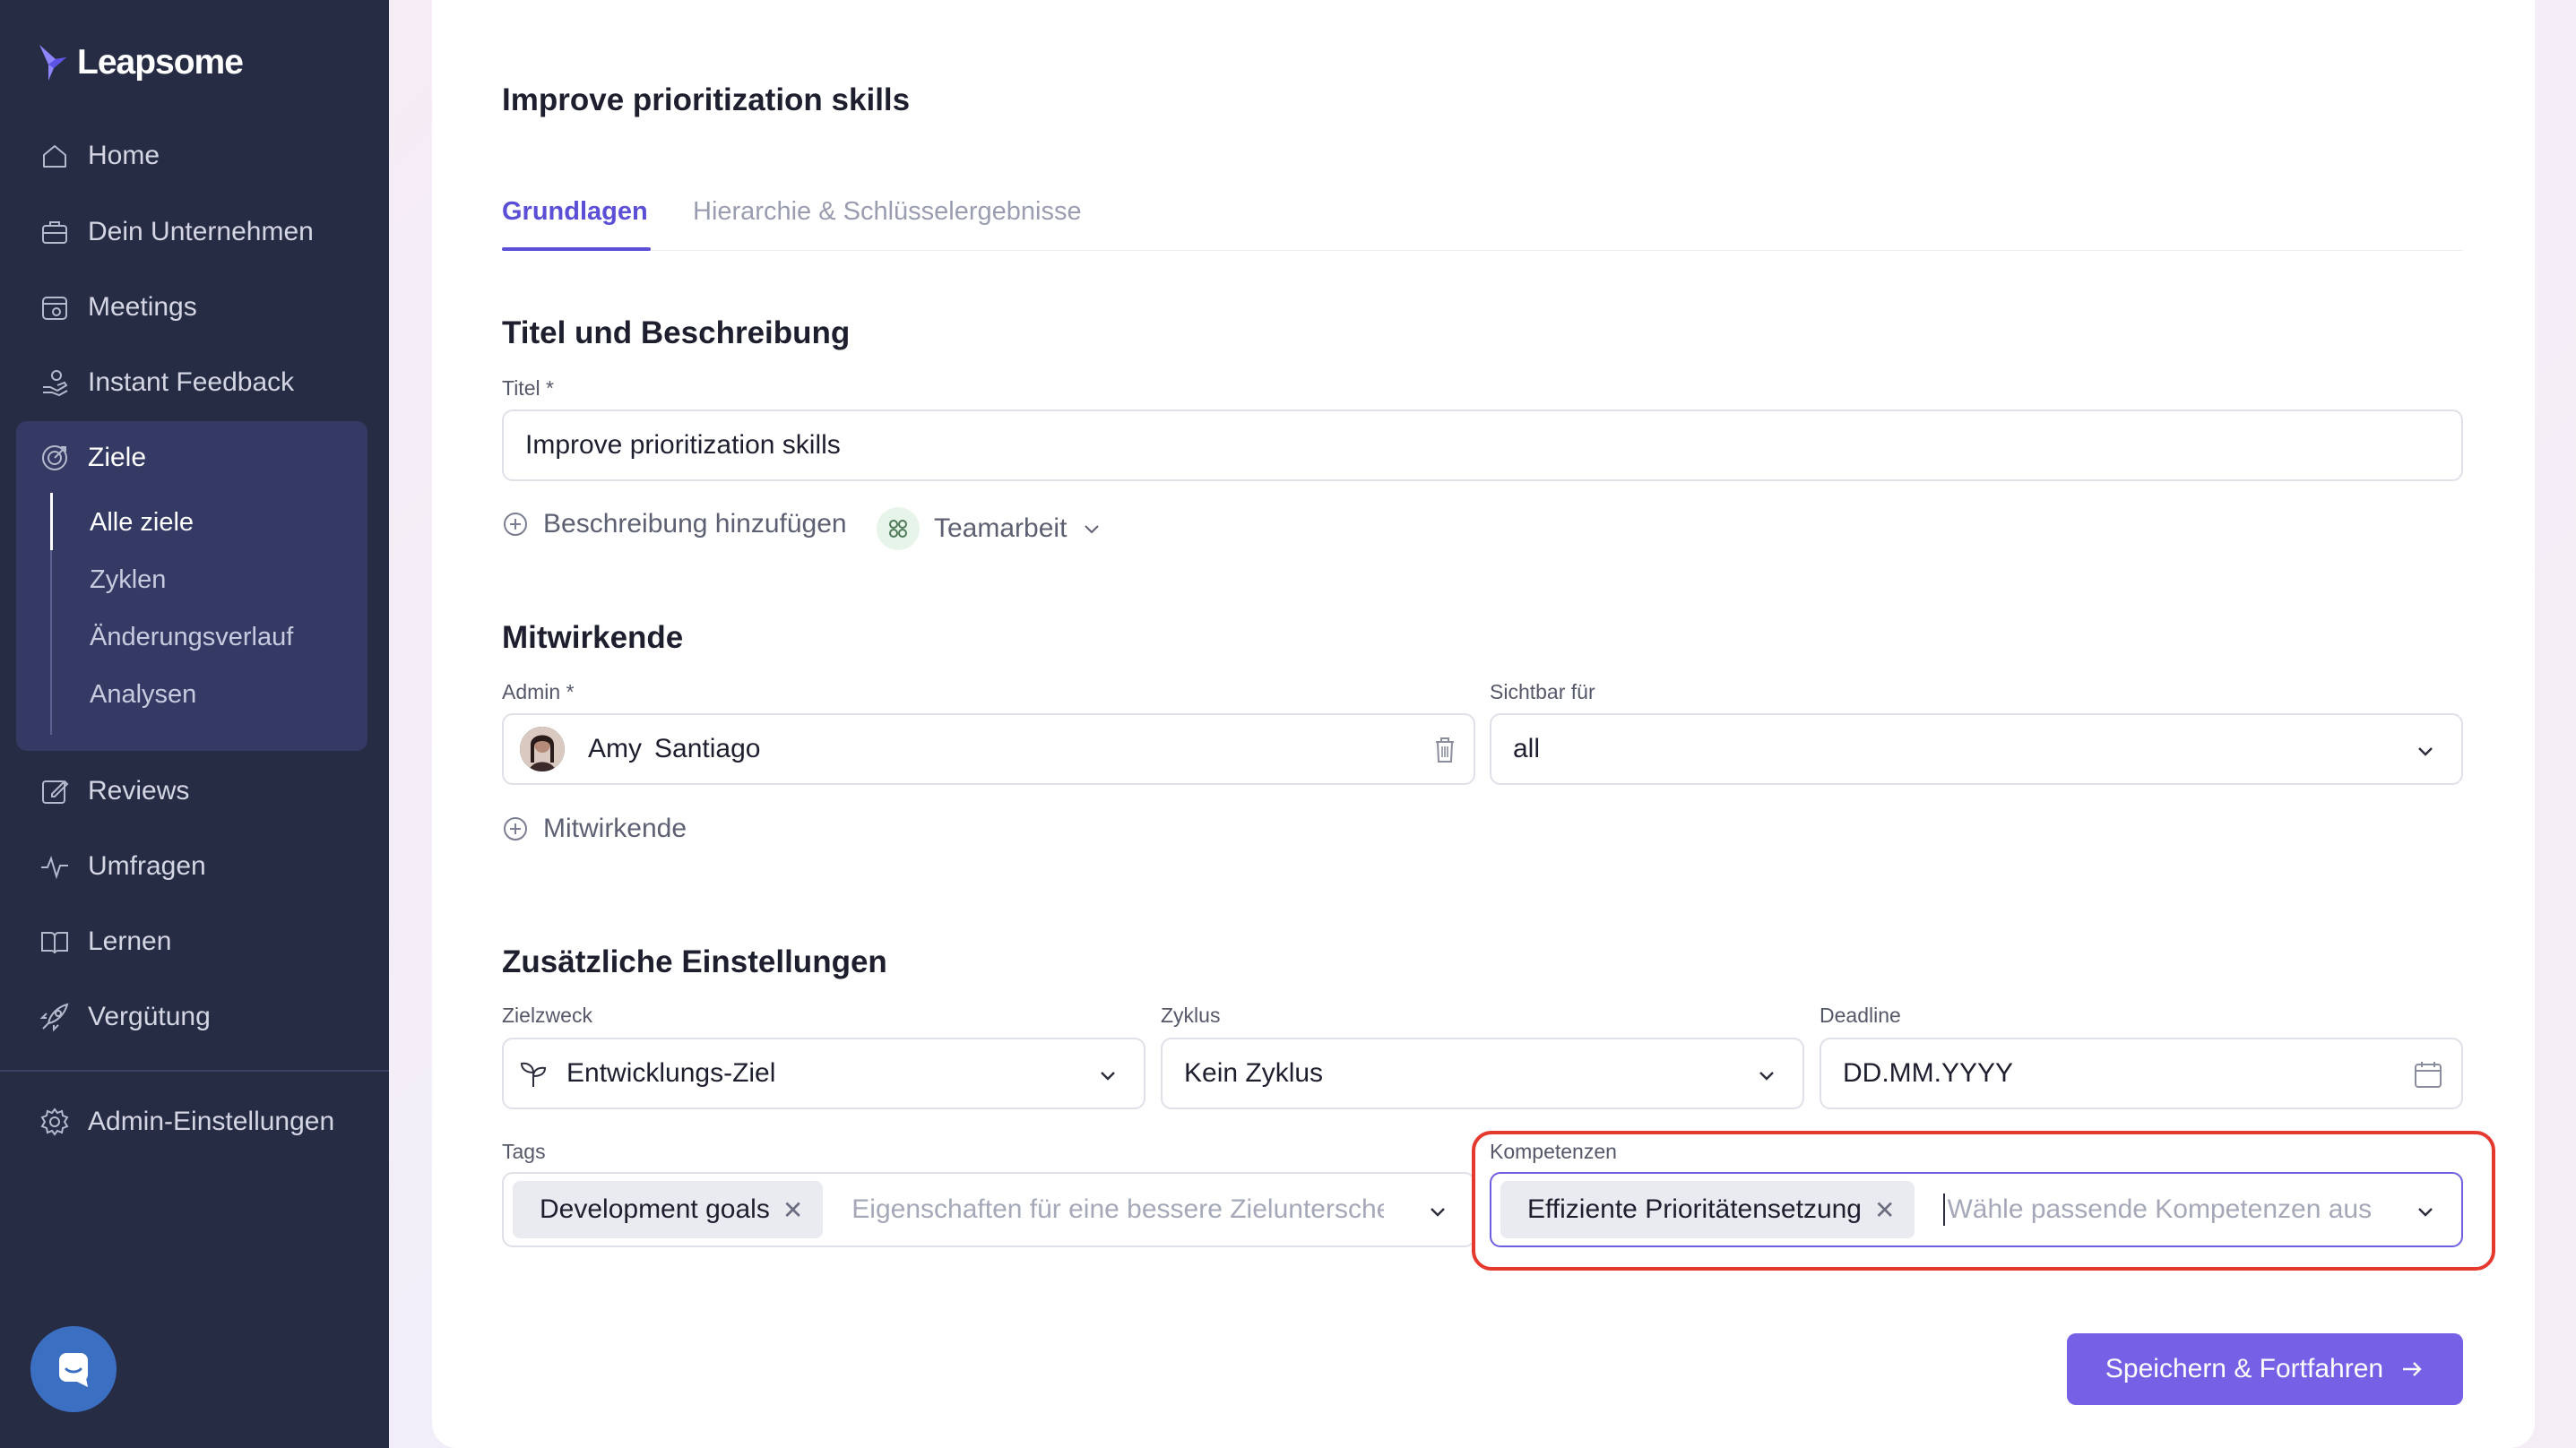  What do you see at coordinates (1860, 1015) in the screenshot?
I see `deadline-label: Deadline` at bounding box center [1860, 1015].